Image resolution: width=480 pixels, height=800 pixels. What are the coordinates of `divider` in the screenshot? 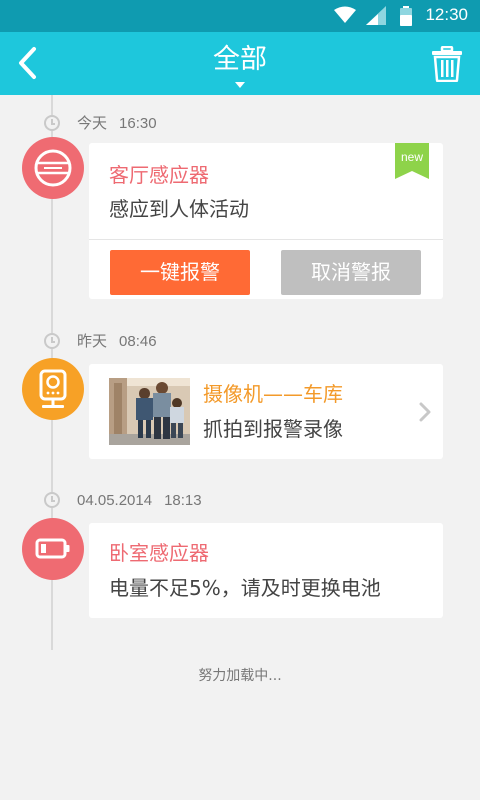 It's located at (266, 239).